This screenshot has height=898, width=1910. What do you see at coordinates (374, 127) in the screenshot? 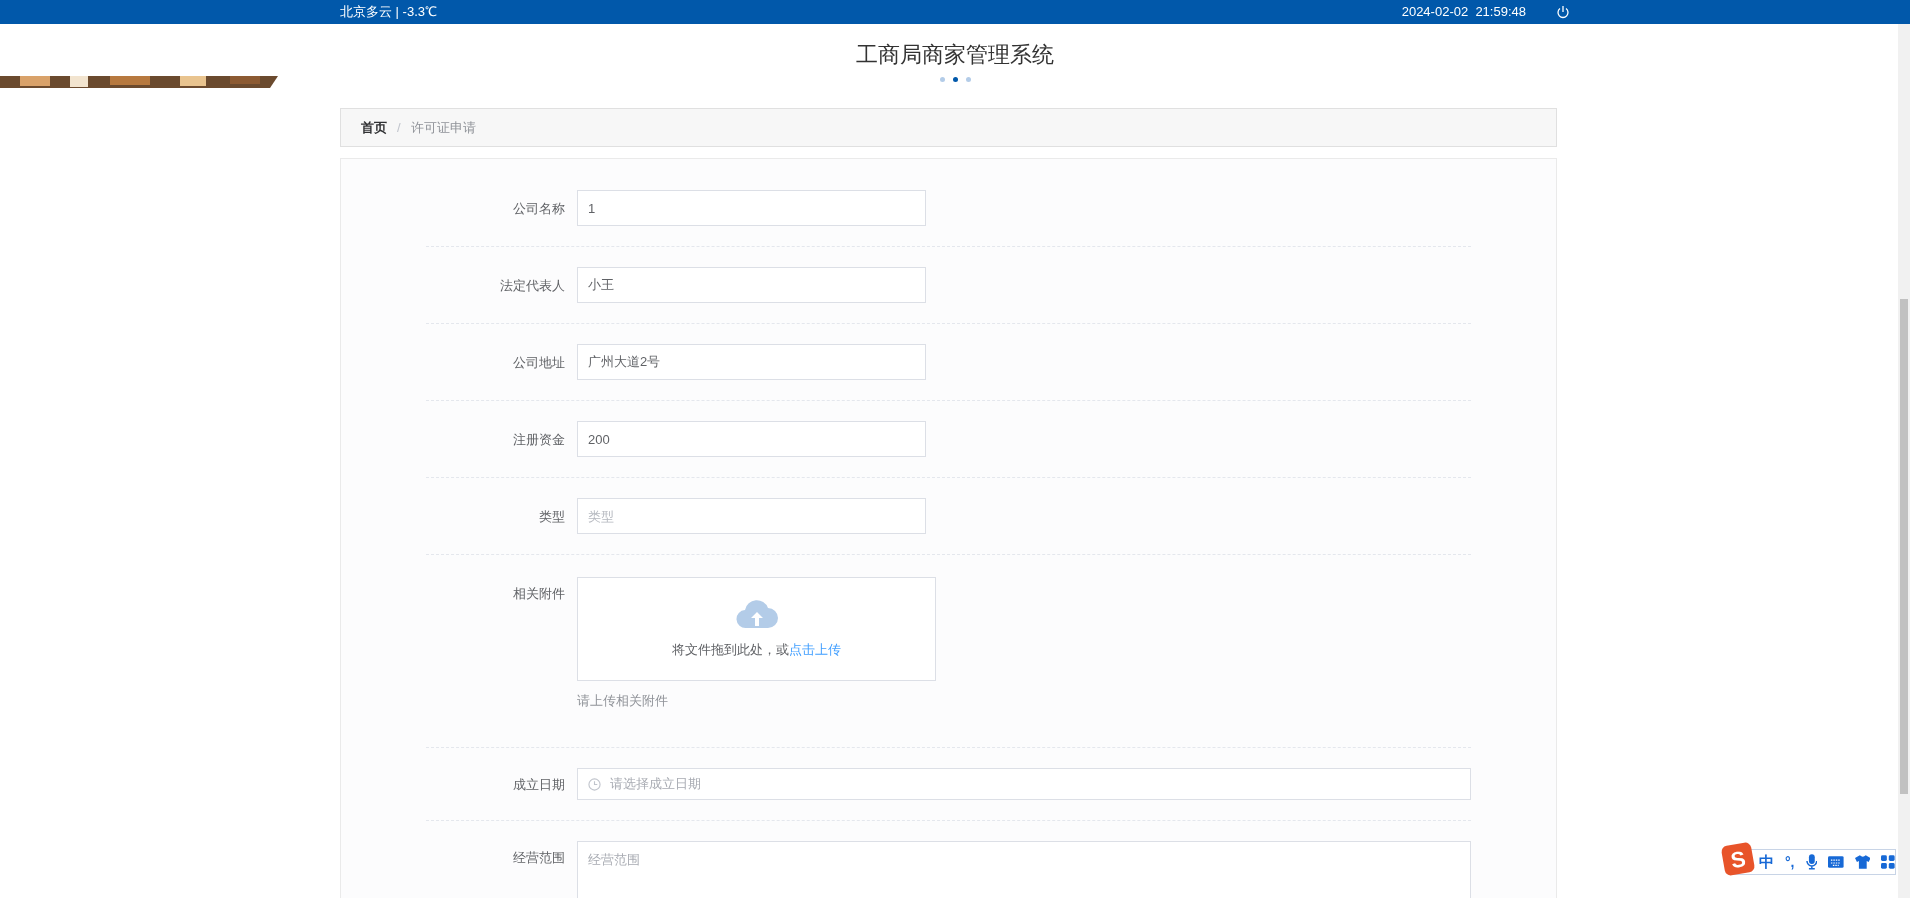
I see `breadcrumb-item: 首页` at bounding box center [374, 127].